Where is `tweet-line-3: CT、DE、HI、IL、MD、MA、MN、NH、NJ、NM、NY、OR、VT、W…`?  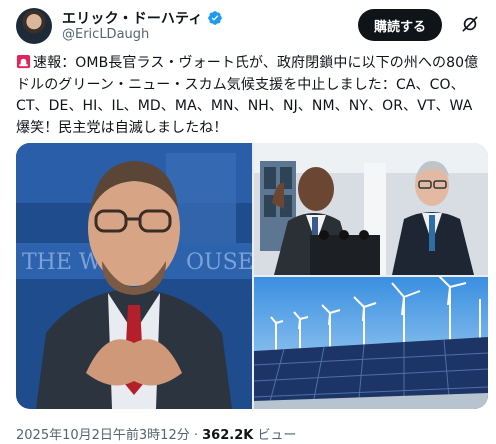 tweet-line-3: CT、DE、HI、IL、MD、MA、MN、NH、NJ、NM、NY、OR、VT、W… is located at coordinates (244, 106).